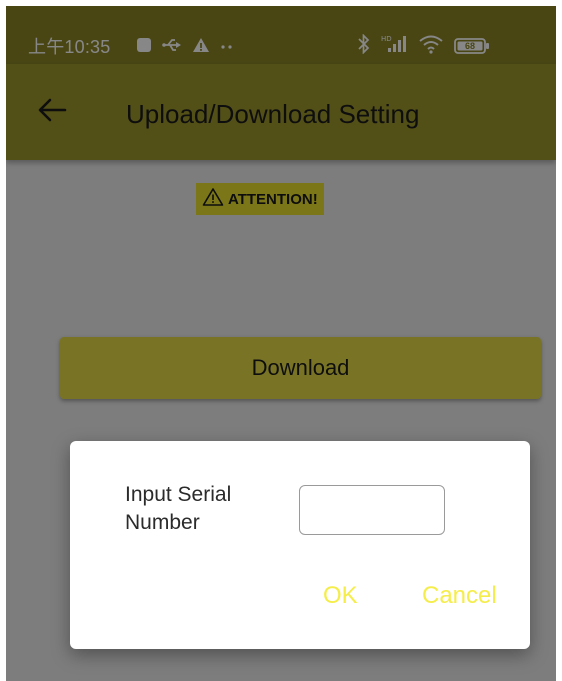 Image resolution: width=562 pixels, height=681 pixels. I want to click on cancel-button: Cancel, so click(459, 596).